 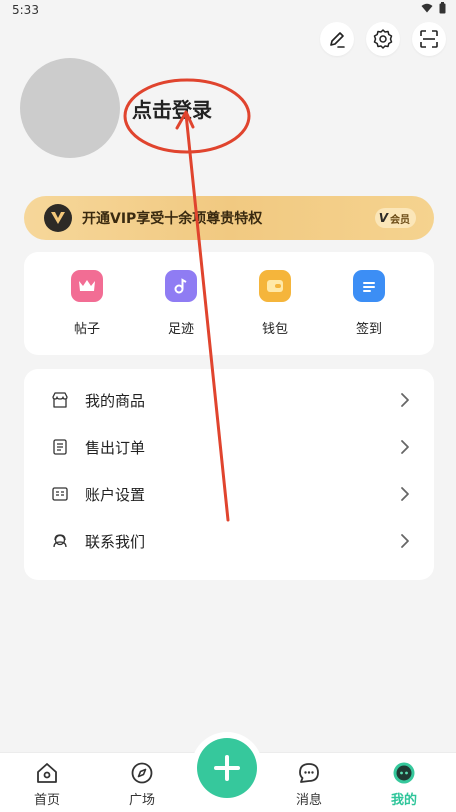 What do you see at coordinates (172, 108) in the screenshot?
I see `login-link: 点击登录` at bounding box center [172, 108].